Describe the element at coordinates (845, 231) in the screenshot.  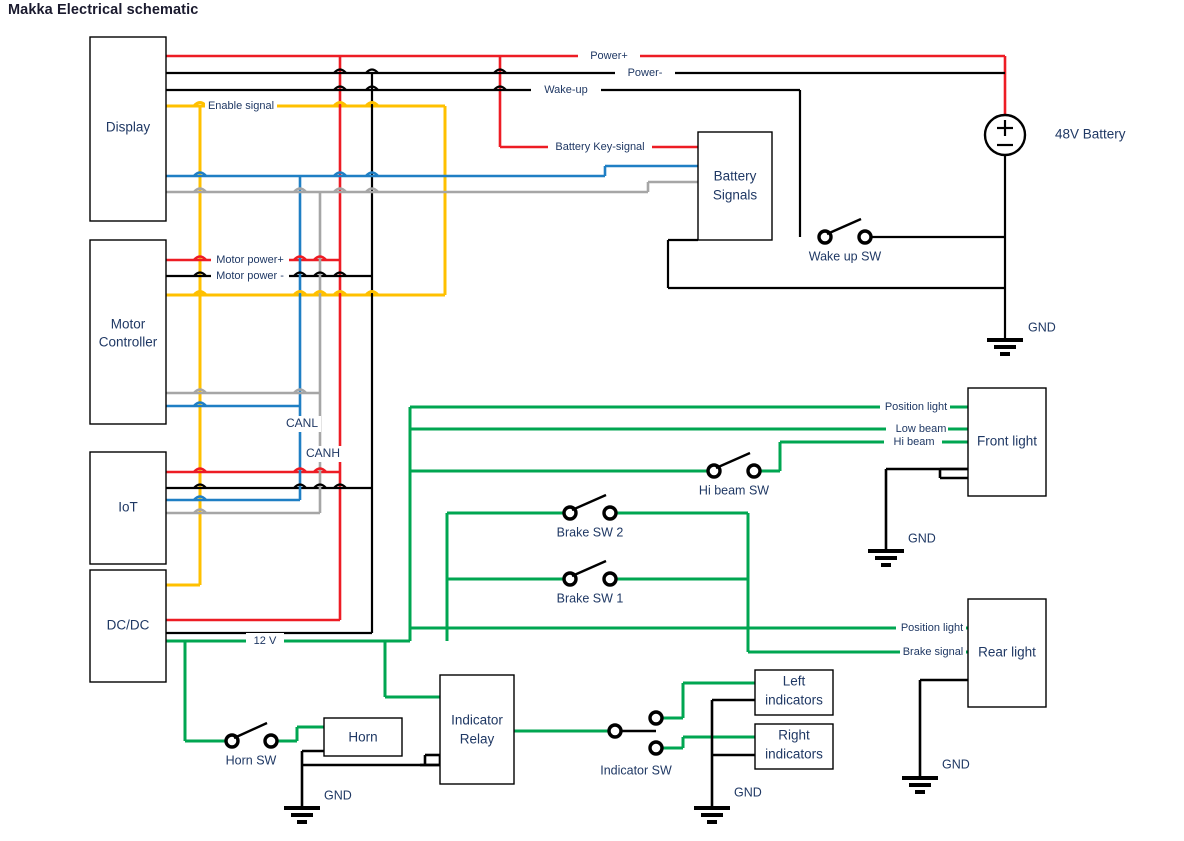
I see `switch-wake-up-sw` at that location.